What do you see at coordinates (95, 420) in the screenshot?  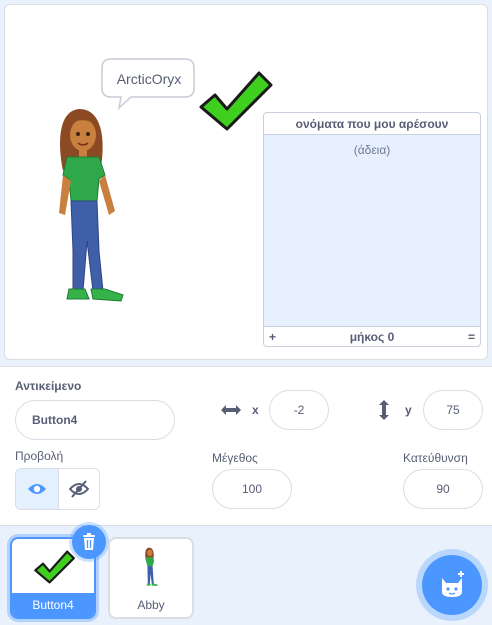 I see `sprite-name-field: Button4` at bounding box center [95, 420].